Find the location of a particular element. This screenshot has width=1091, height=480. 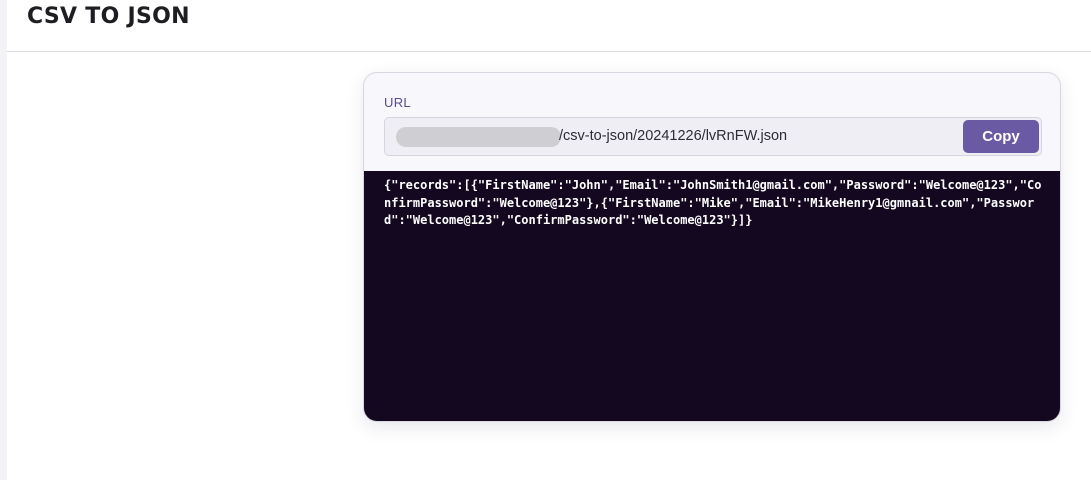

url-label: URL is located at coordinates (397, 102).